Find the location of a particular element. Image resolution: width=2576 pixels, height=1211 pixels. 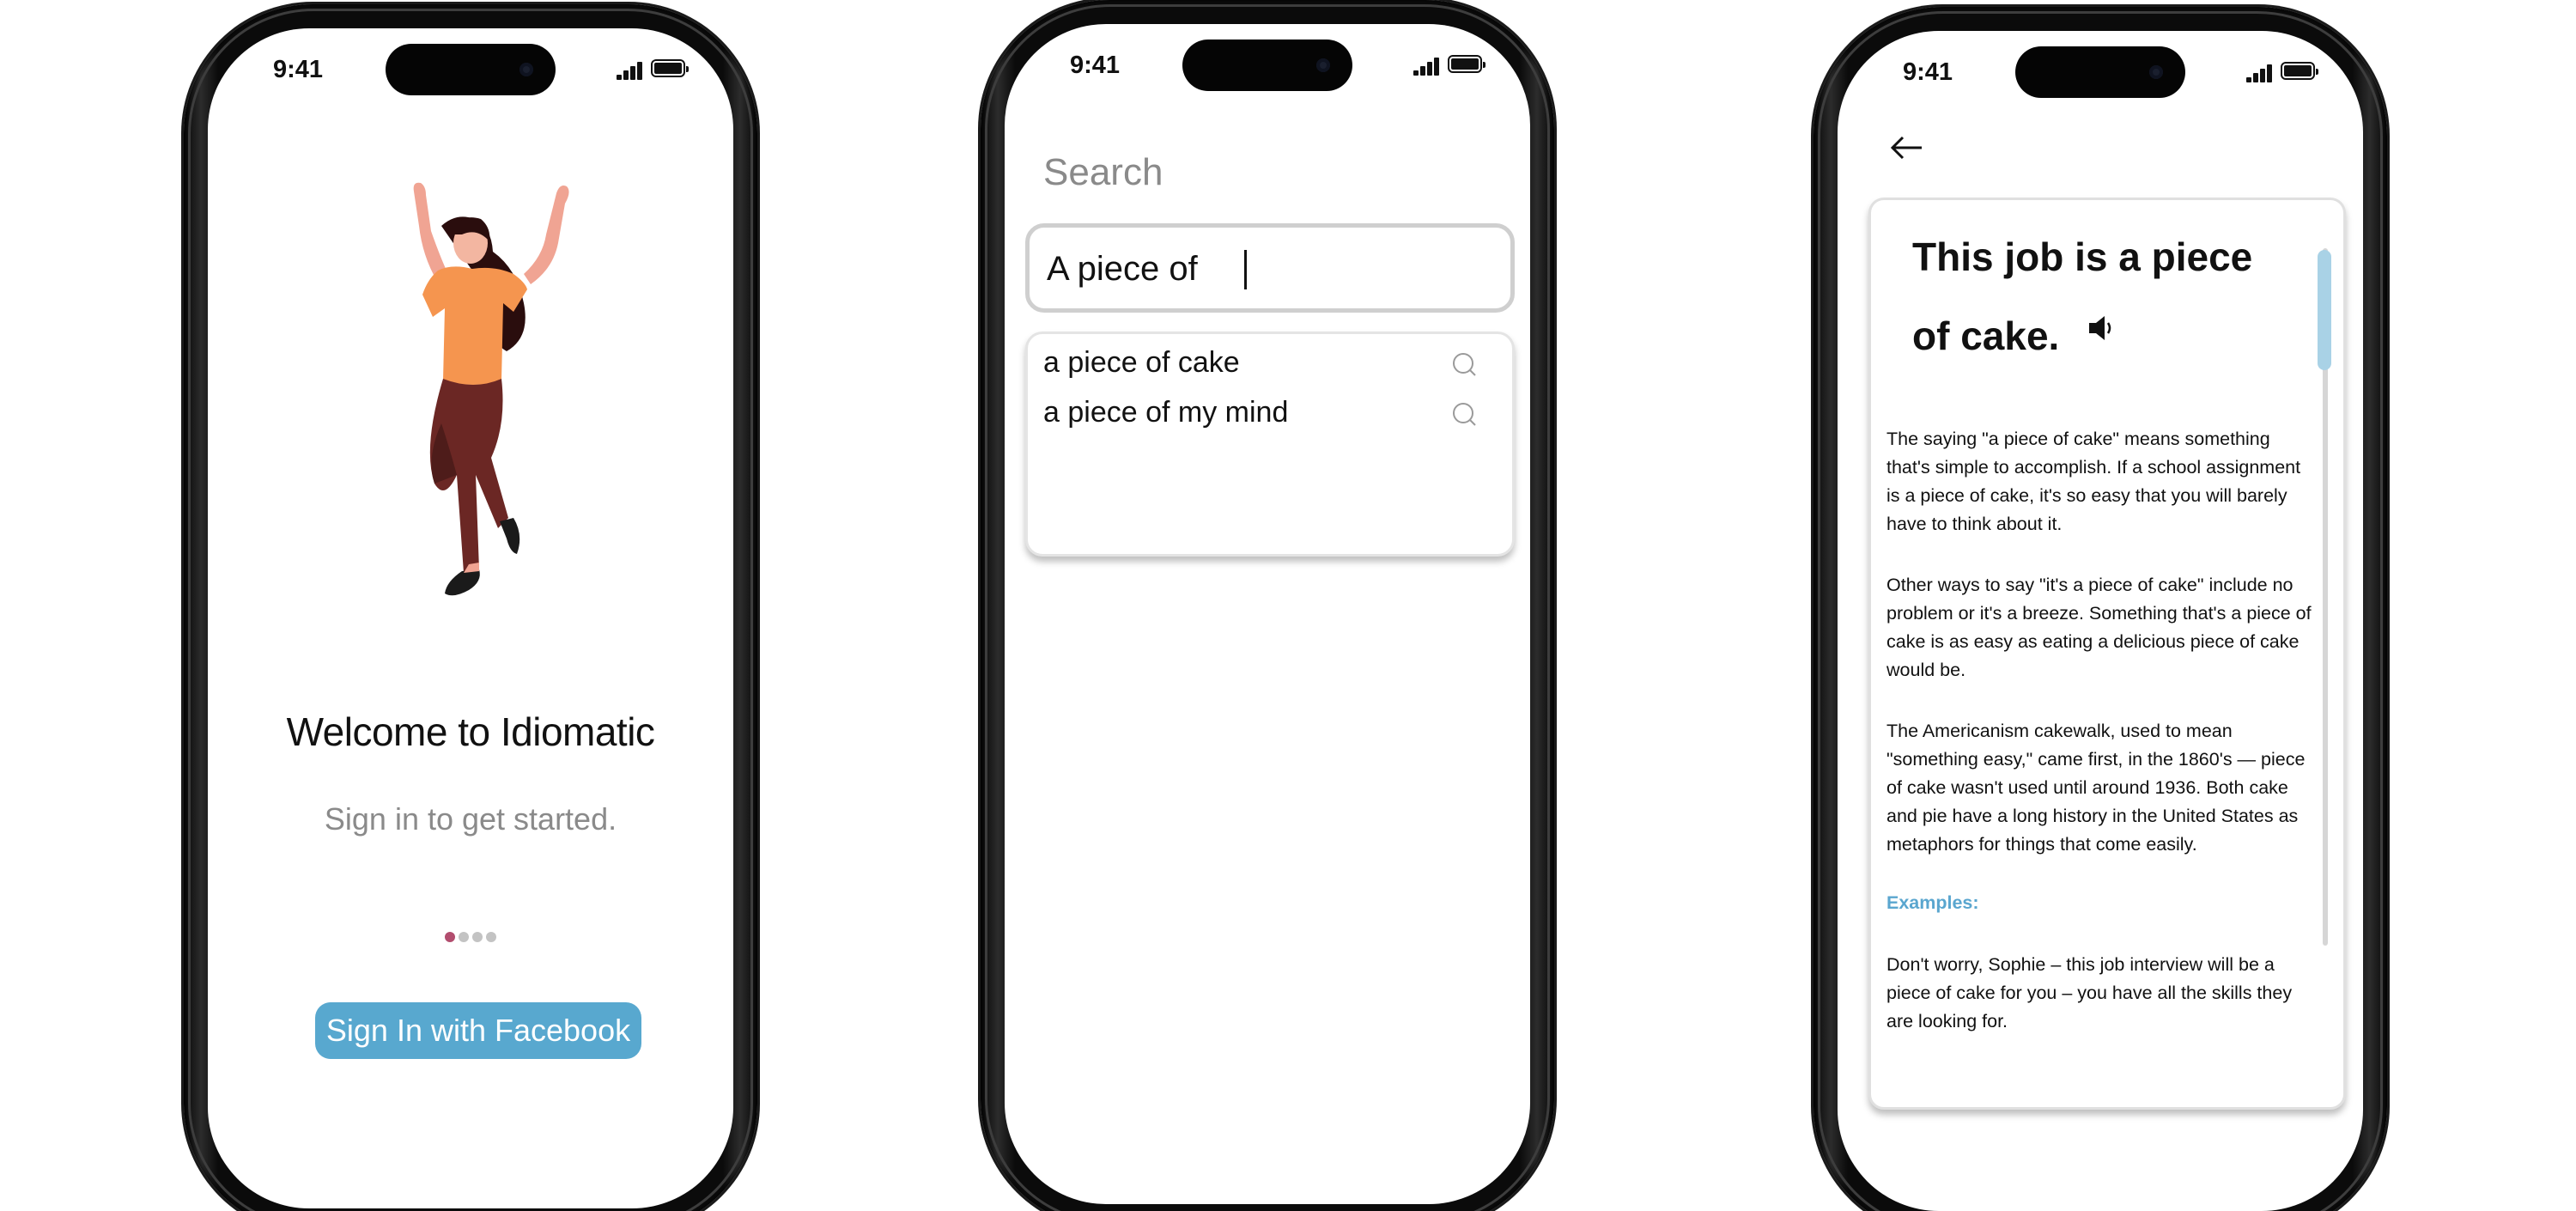

page-dot-active is located at coordinates (450, 937).